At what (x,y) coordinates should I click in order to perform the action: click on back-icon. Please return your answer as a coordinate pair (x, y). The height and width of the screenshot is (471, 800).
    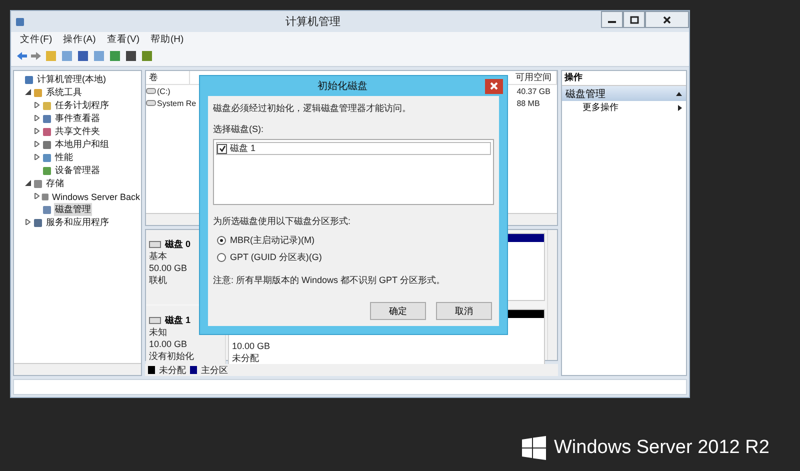
    Looking at the image, I should click on (22, 56).